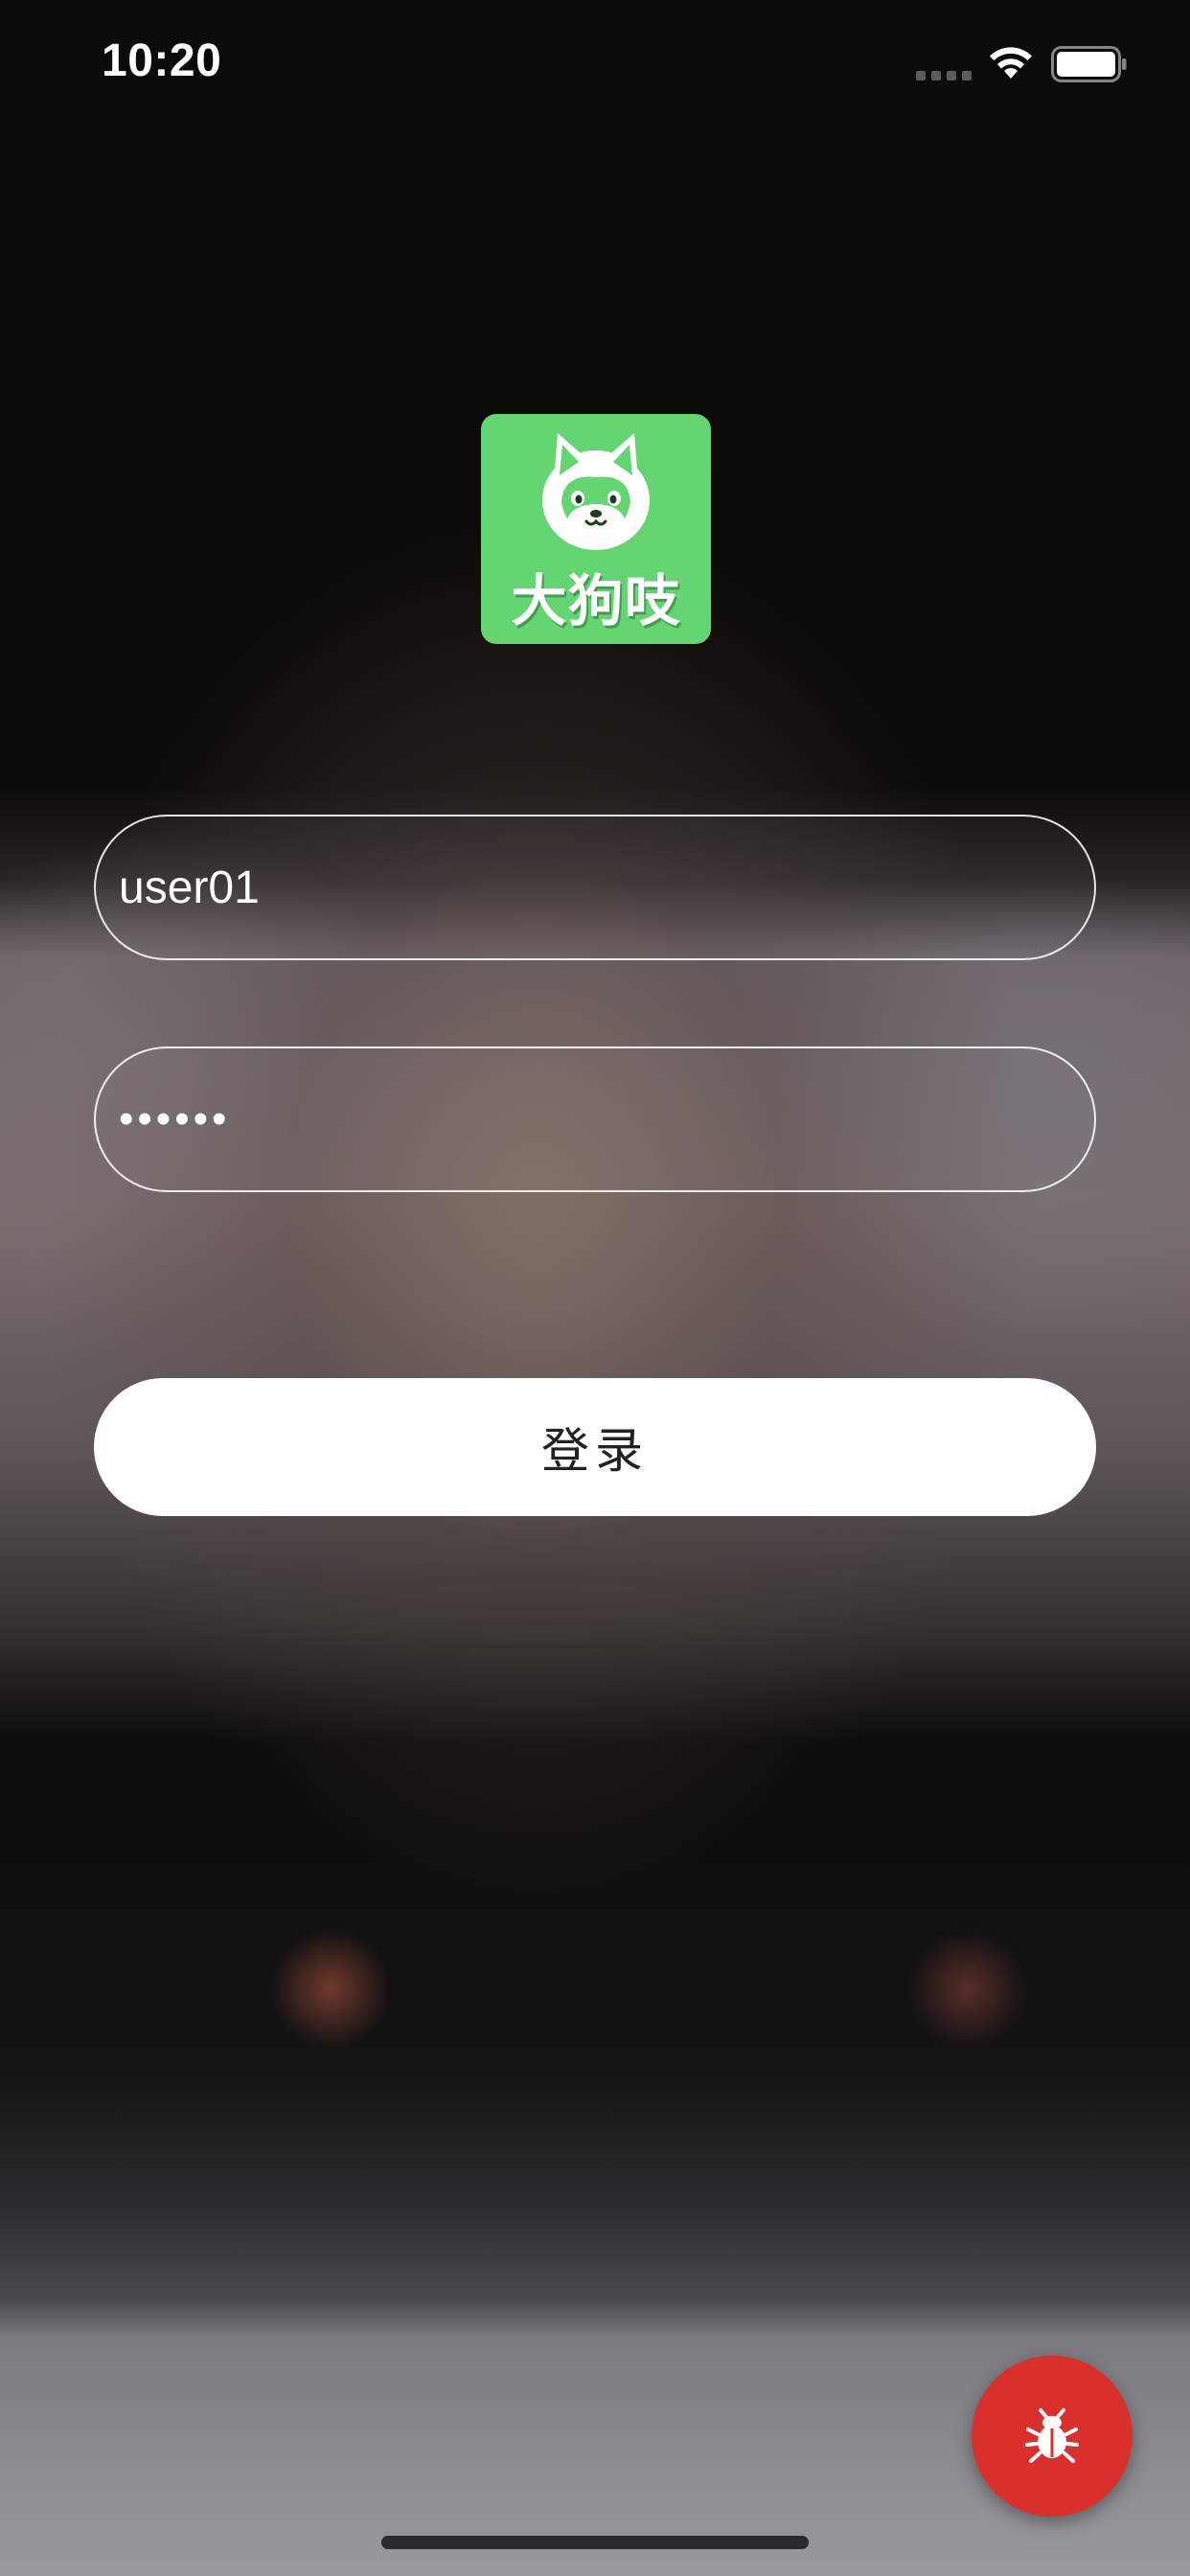 Image resolution: width=1190 pixels, height=2576 pixels. I want to click on username-input, so click(593, 887).